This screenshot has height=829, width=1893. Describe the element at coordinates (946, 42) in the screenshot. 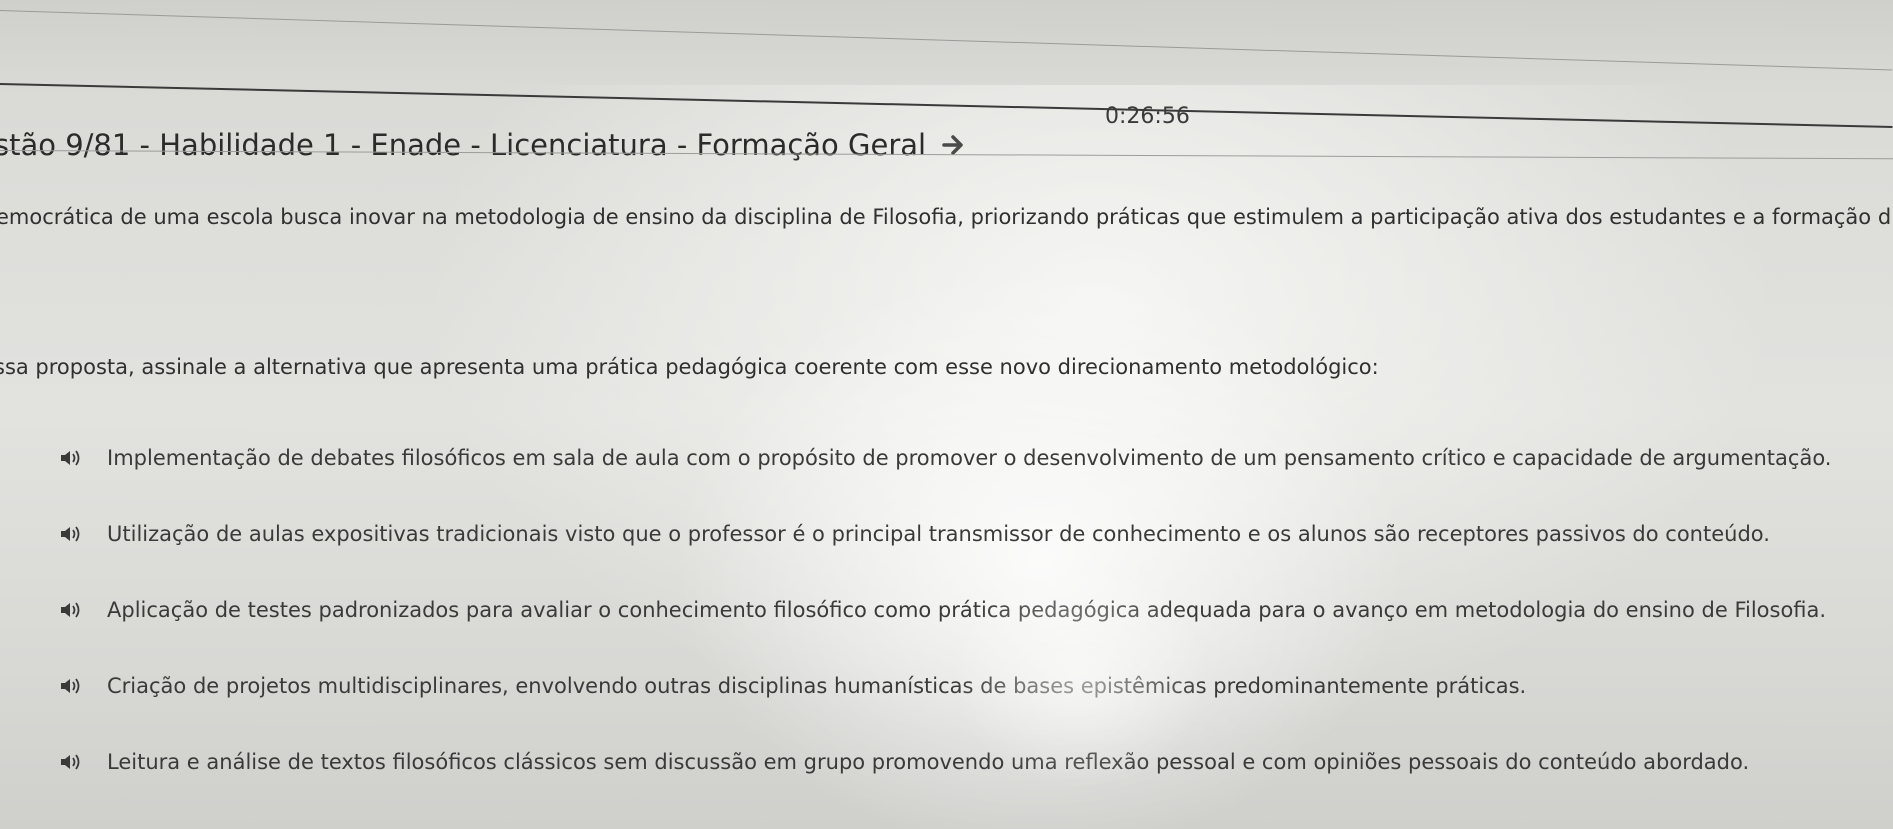

I see `top-bar` at that location.